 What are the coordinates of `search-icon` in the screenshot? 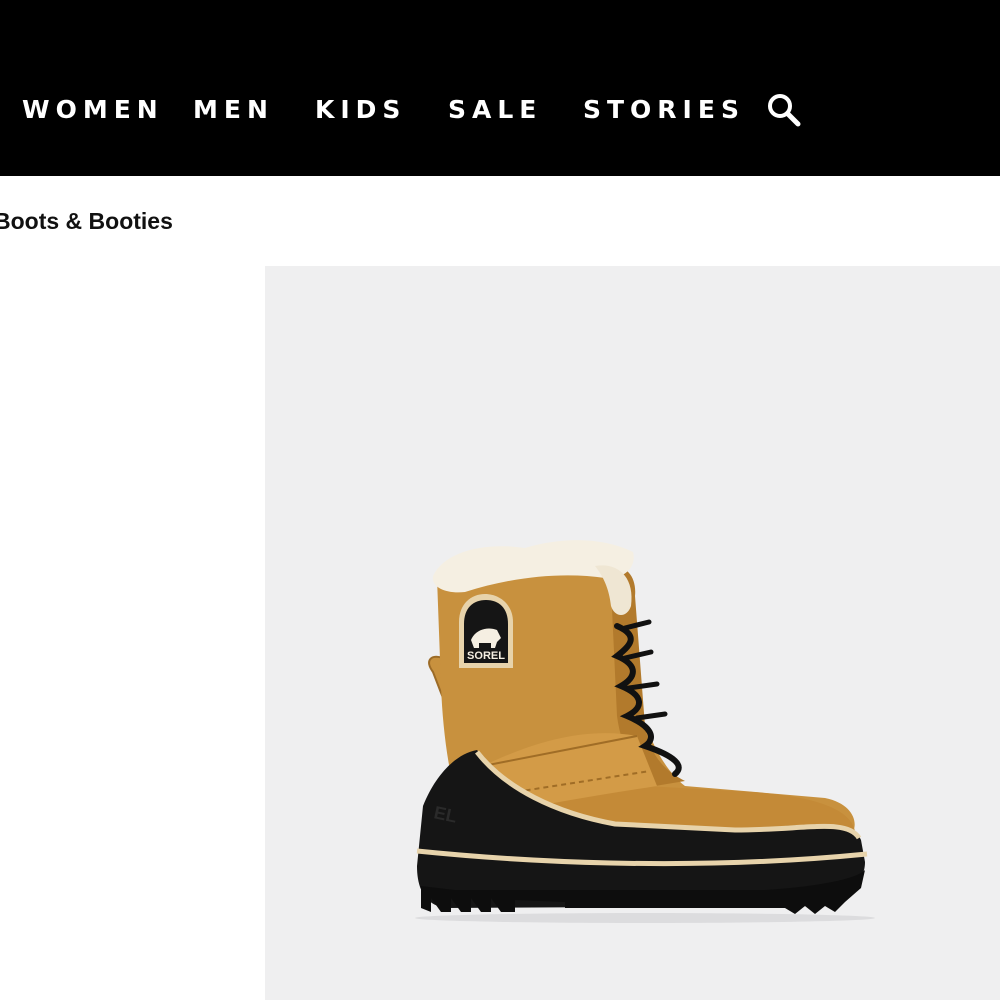 It's located at (784, 110).